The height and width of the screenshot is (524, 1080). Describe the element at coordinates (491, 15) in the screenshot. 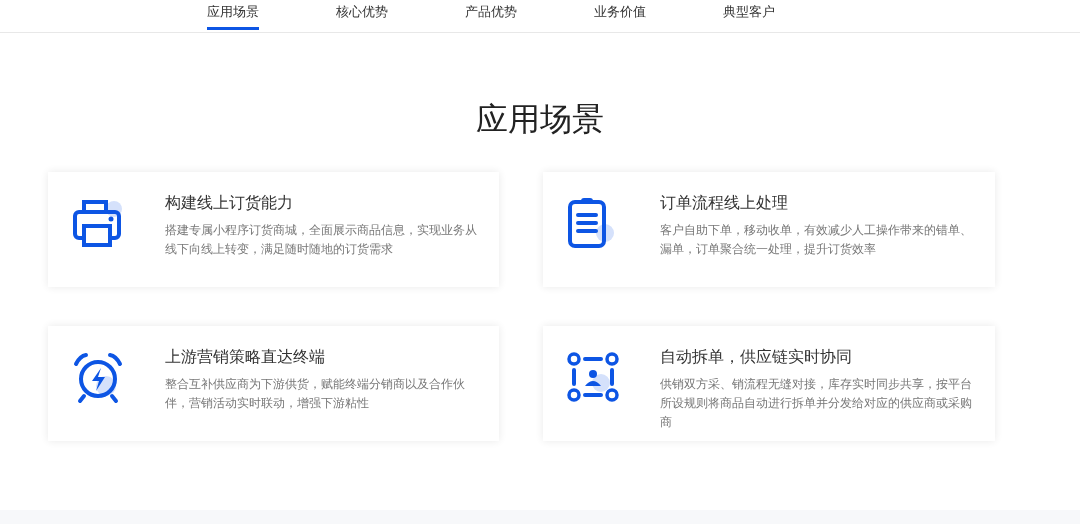

I see `nav-tab: 产品优势` at that location.